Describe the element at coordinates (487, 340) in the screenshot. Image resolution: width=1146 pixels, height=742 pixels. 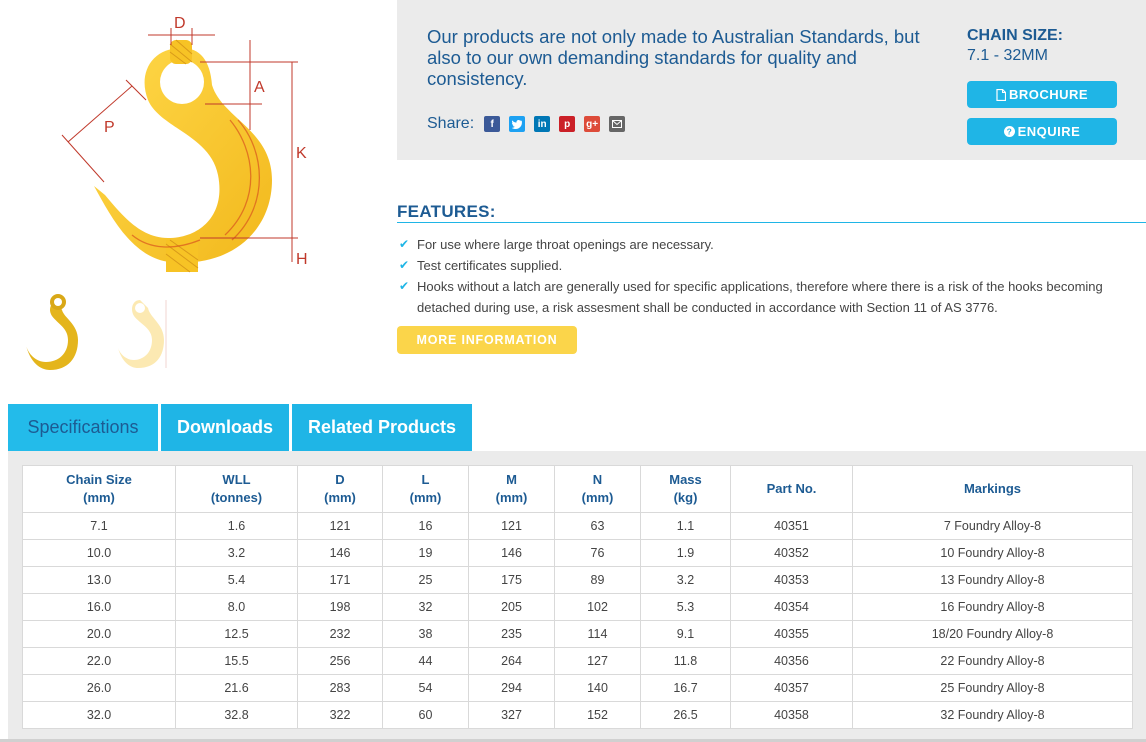
I see `more-information-button: MORE INFORMATION` at that location.